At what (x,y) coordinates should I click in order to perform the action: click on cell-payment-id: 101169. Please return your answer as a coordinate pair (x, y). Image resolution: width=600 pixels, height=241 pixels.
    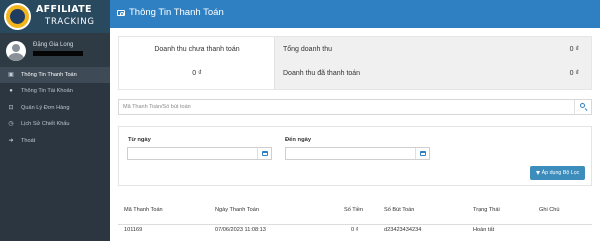
    Looking at the image, I should click on (133, 230).